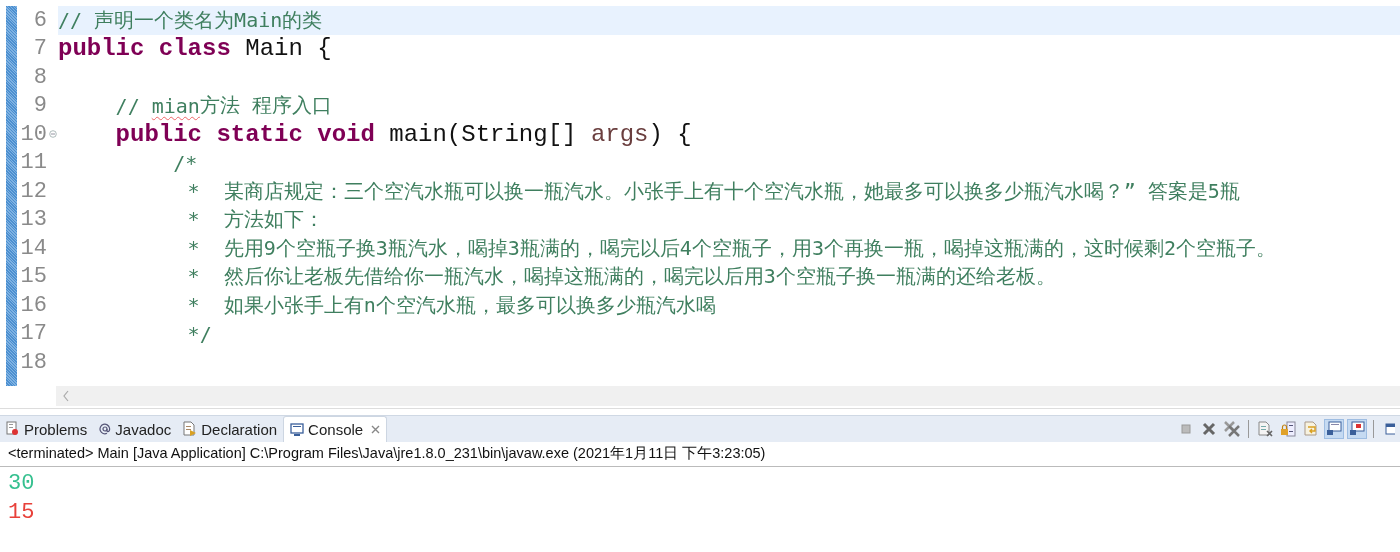 Image resolution: width=1400 pixels, height=552 pixels. What do you see at coordinates (105, 429) in the screenshot?
I see `at-sign-icon` at bounding box center [105, 429].